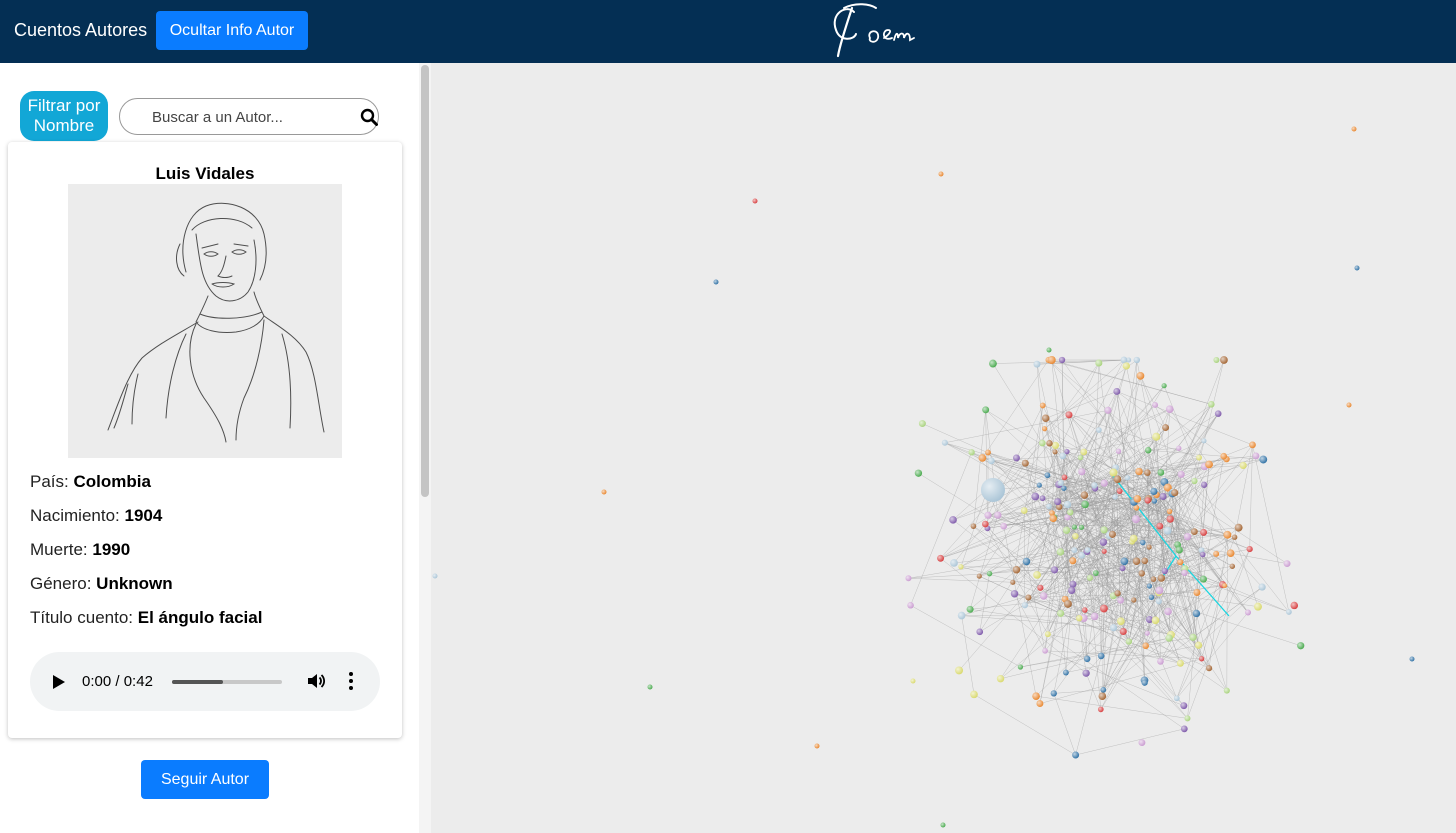 The image size is (1456, 833). What do you see at coordinates (252, 117) in the screenshot?
I see `author-search-input` at bounding box center [252, 117].